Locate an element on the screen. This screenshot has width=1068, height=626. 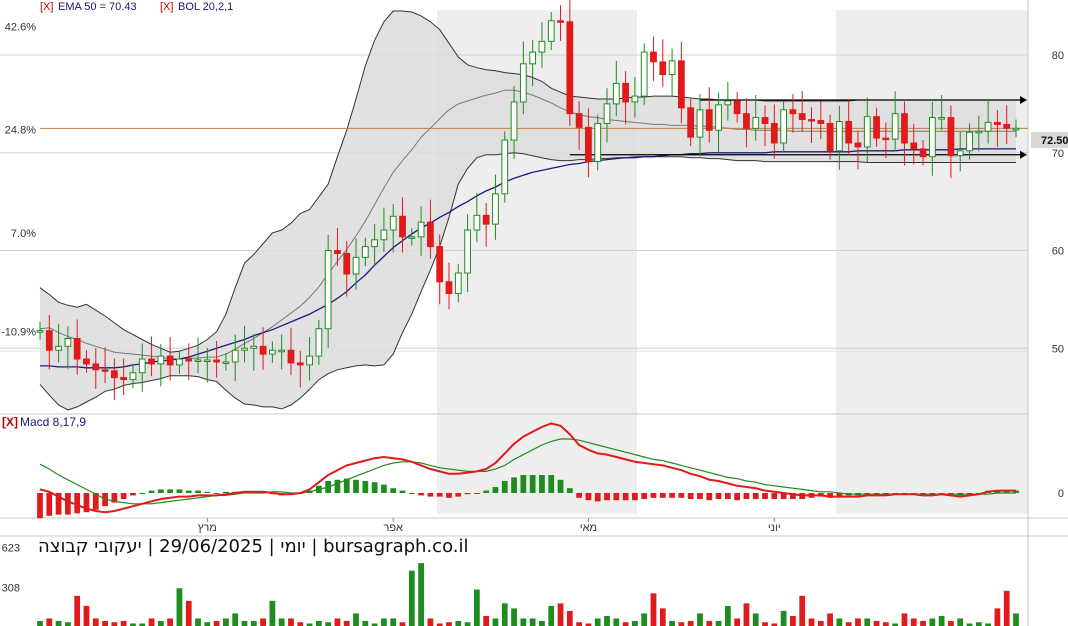
bg-shade-jun is located at coordinates (932, 262).